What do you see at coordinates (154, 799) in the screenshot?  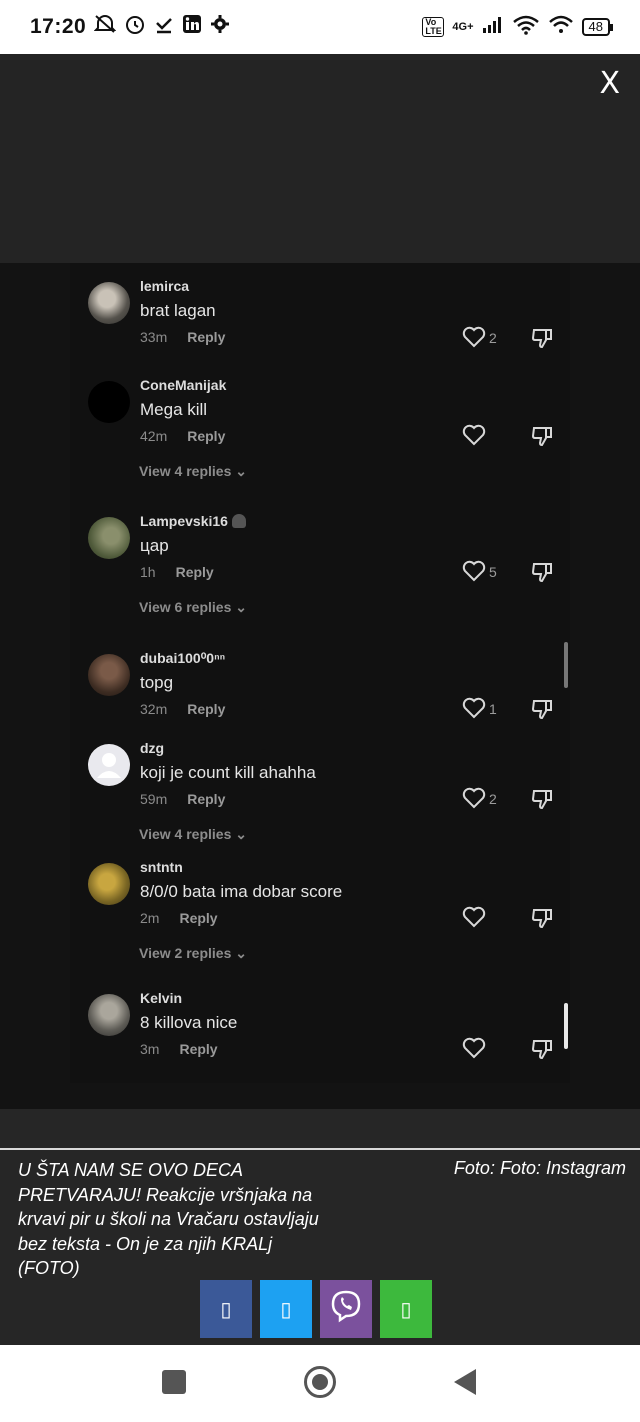 I see `comment-time: 59m` at bounding box center [154, 799].